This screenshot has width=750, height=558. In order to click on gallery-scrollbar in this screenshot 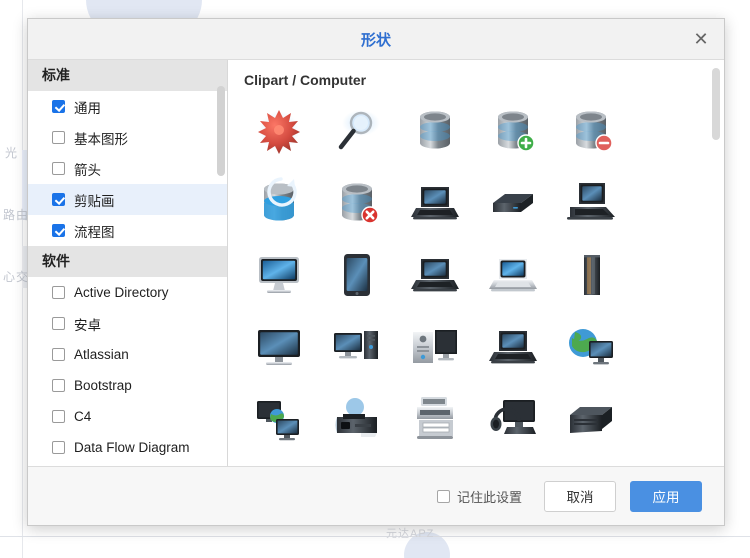, I will do `click(716, 264)`.